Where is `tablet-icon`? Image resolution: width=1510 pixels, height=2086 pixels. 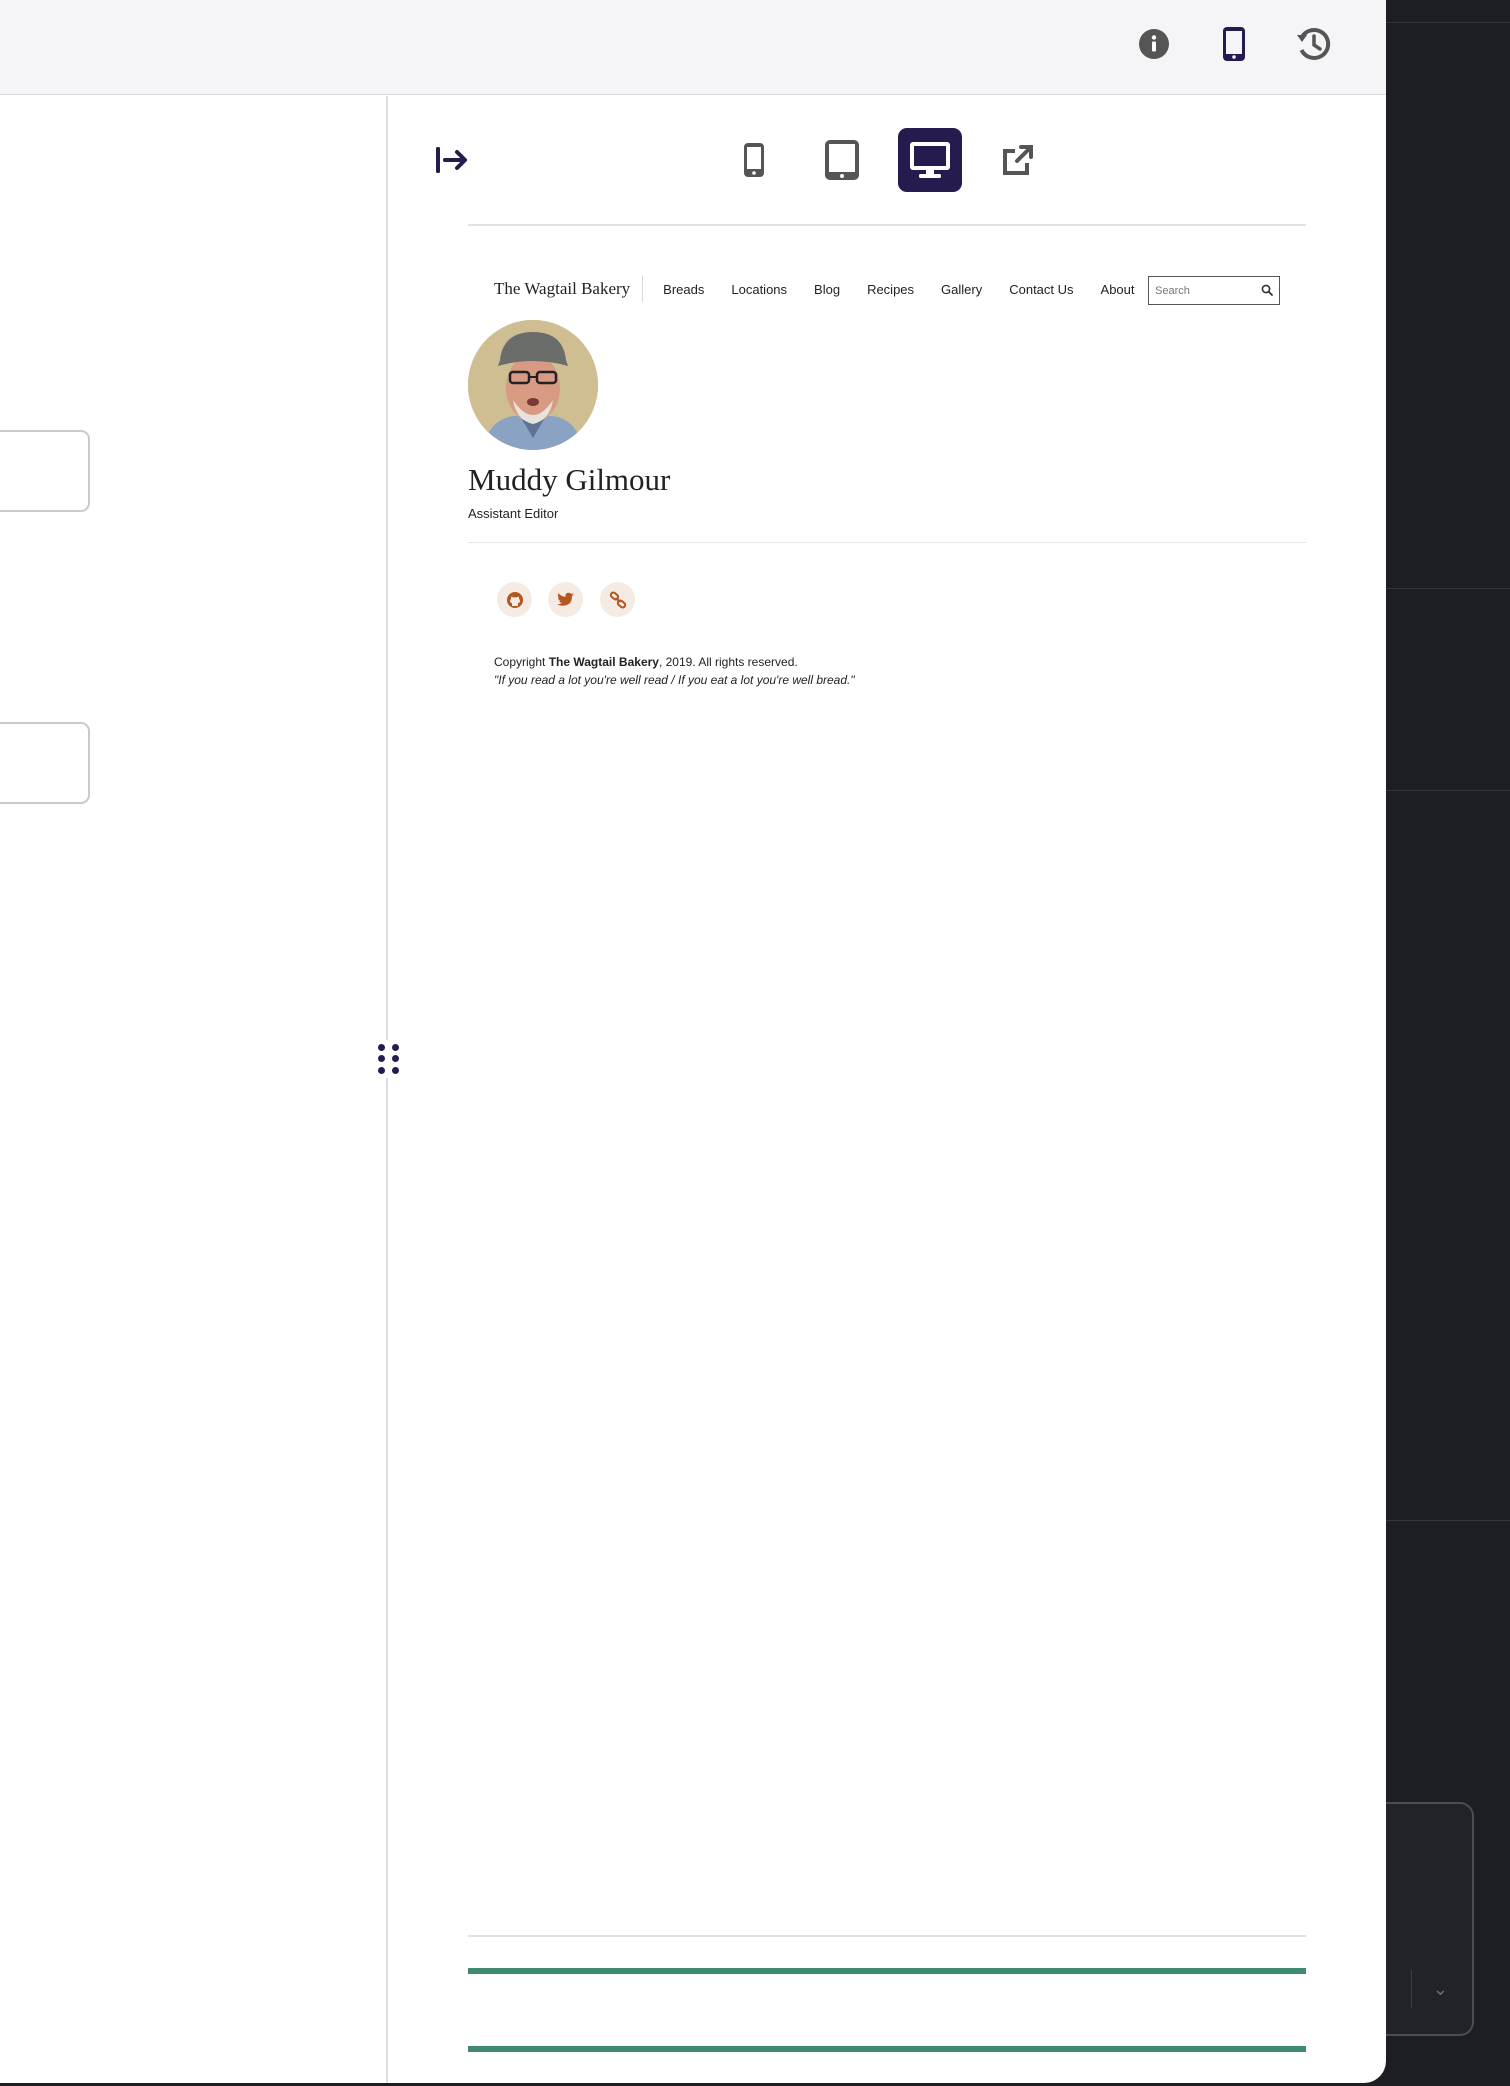 tablet-icon is located at coordinates (842, 160).